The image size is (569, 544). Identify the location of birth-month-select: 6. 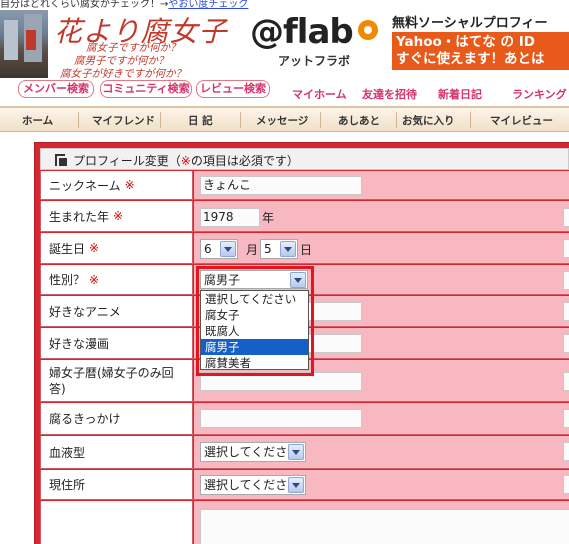
(219, 249).